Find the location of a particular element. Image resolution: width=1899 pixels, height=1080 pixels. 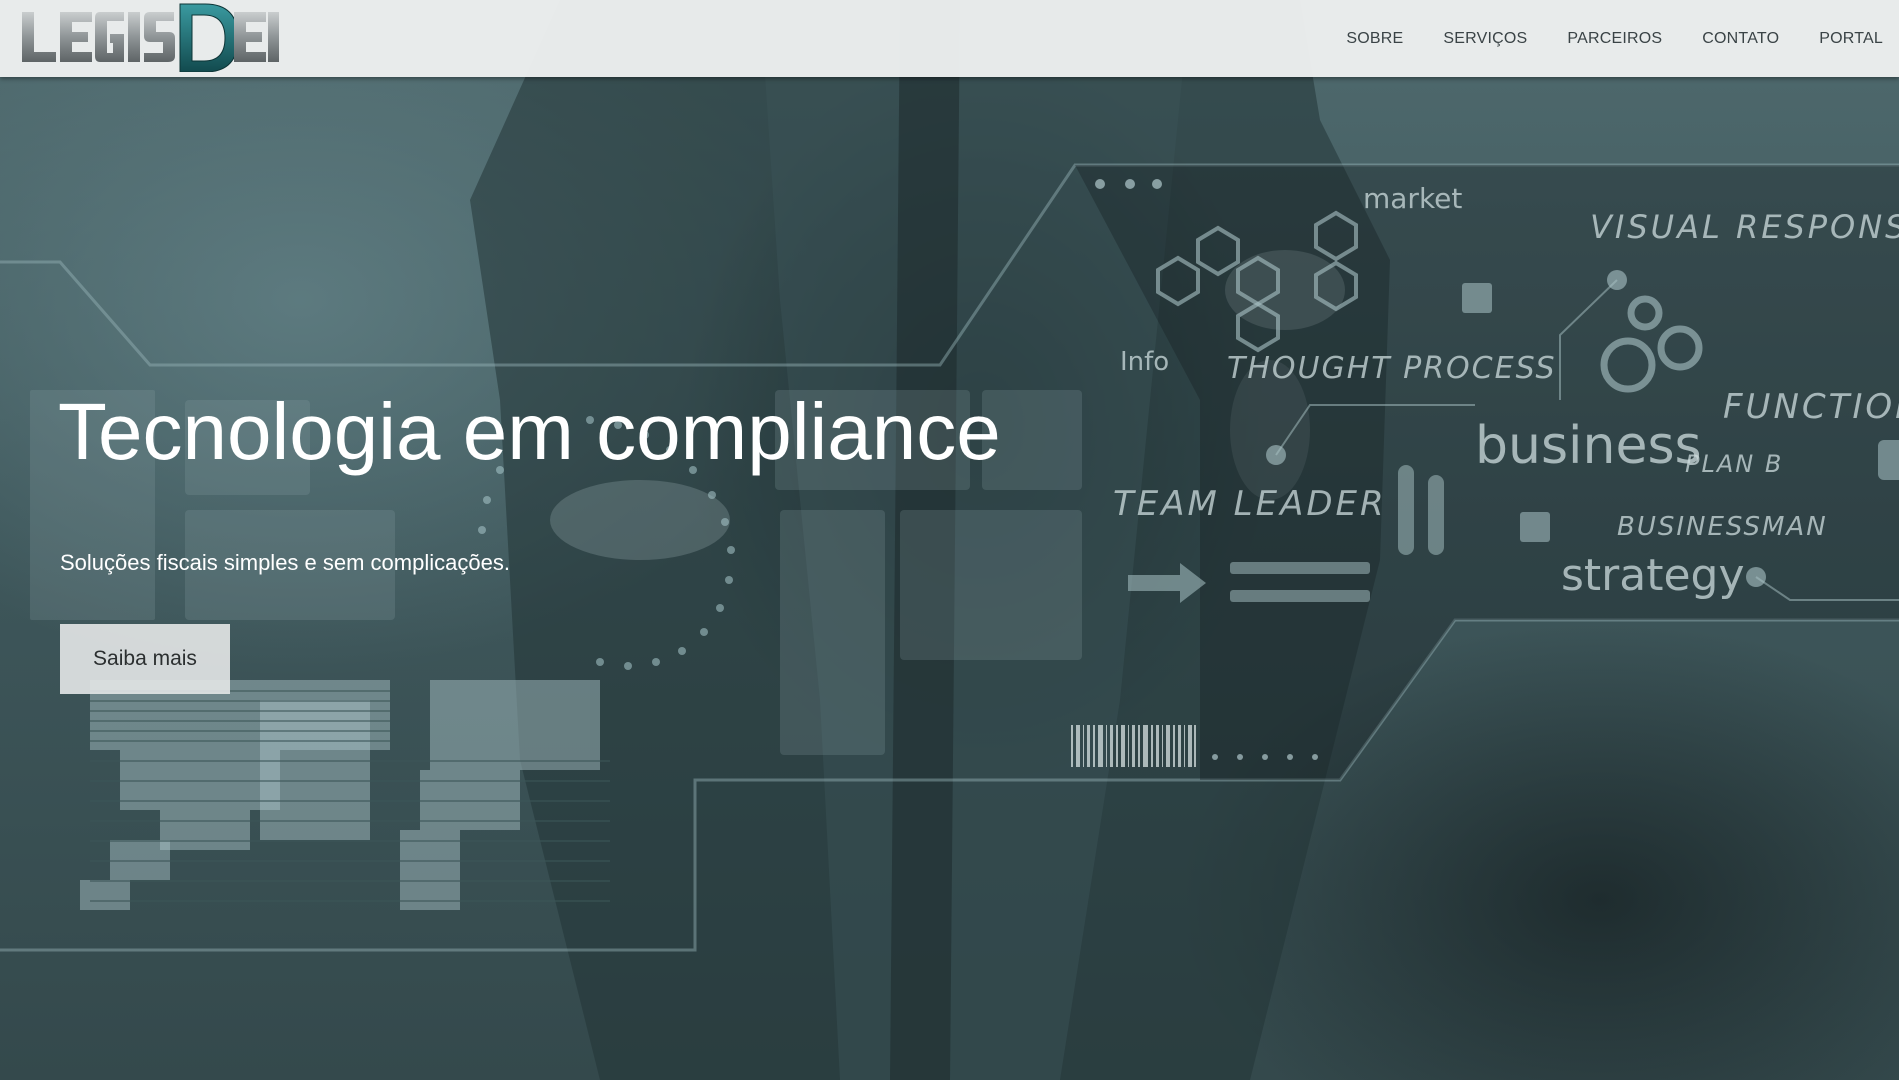

hud-word: market is located at coordinates (1412, 198).